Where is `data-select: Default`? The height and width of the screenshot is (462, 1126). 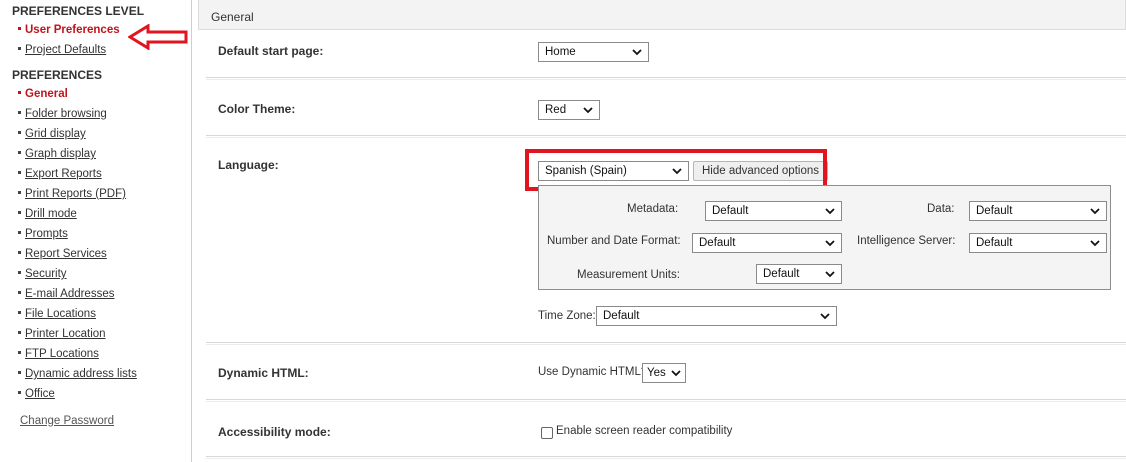
data-select: Default is located at coordinates (1038, 211).